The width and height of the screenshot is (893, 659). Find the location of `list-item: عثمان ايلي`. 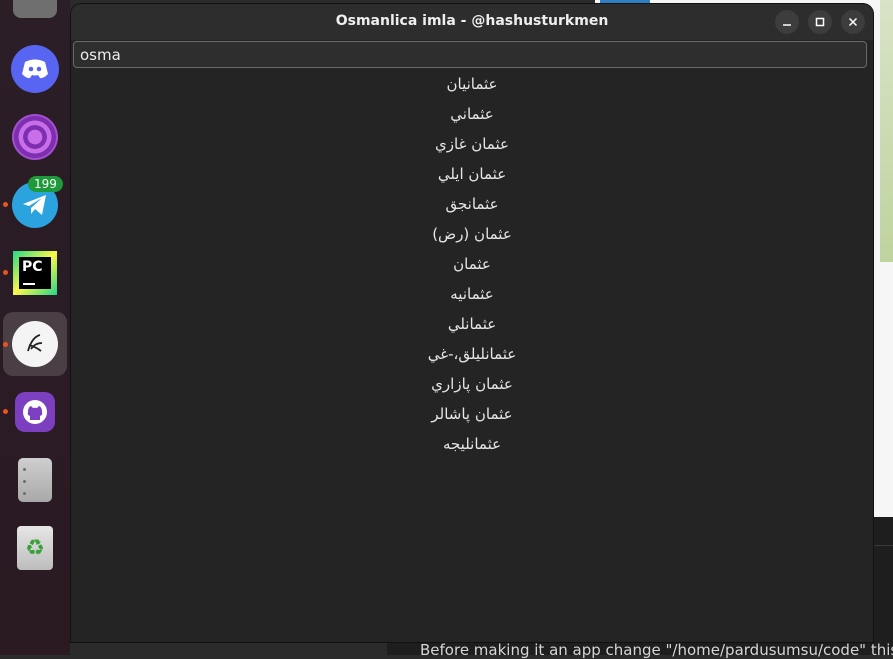

list-item: عثمان ايلي is located at coordinates (472, 175).